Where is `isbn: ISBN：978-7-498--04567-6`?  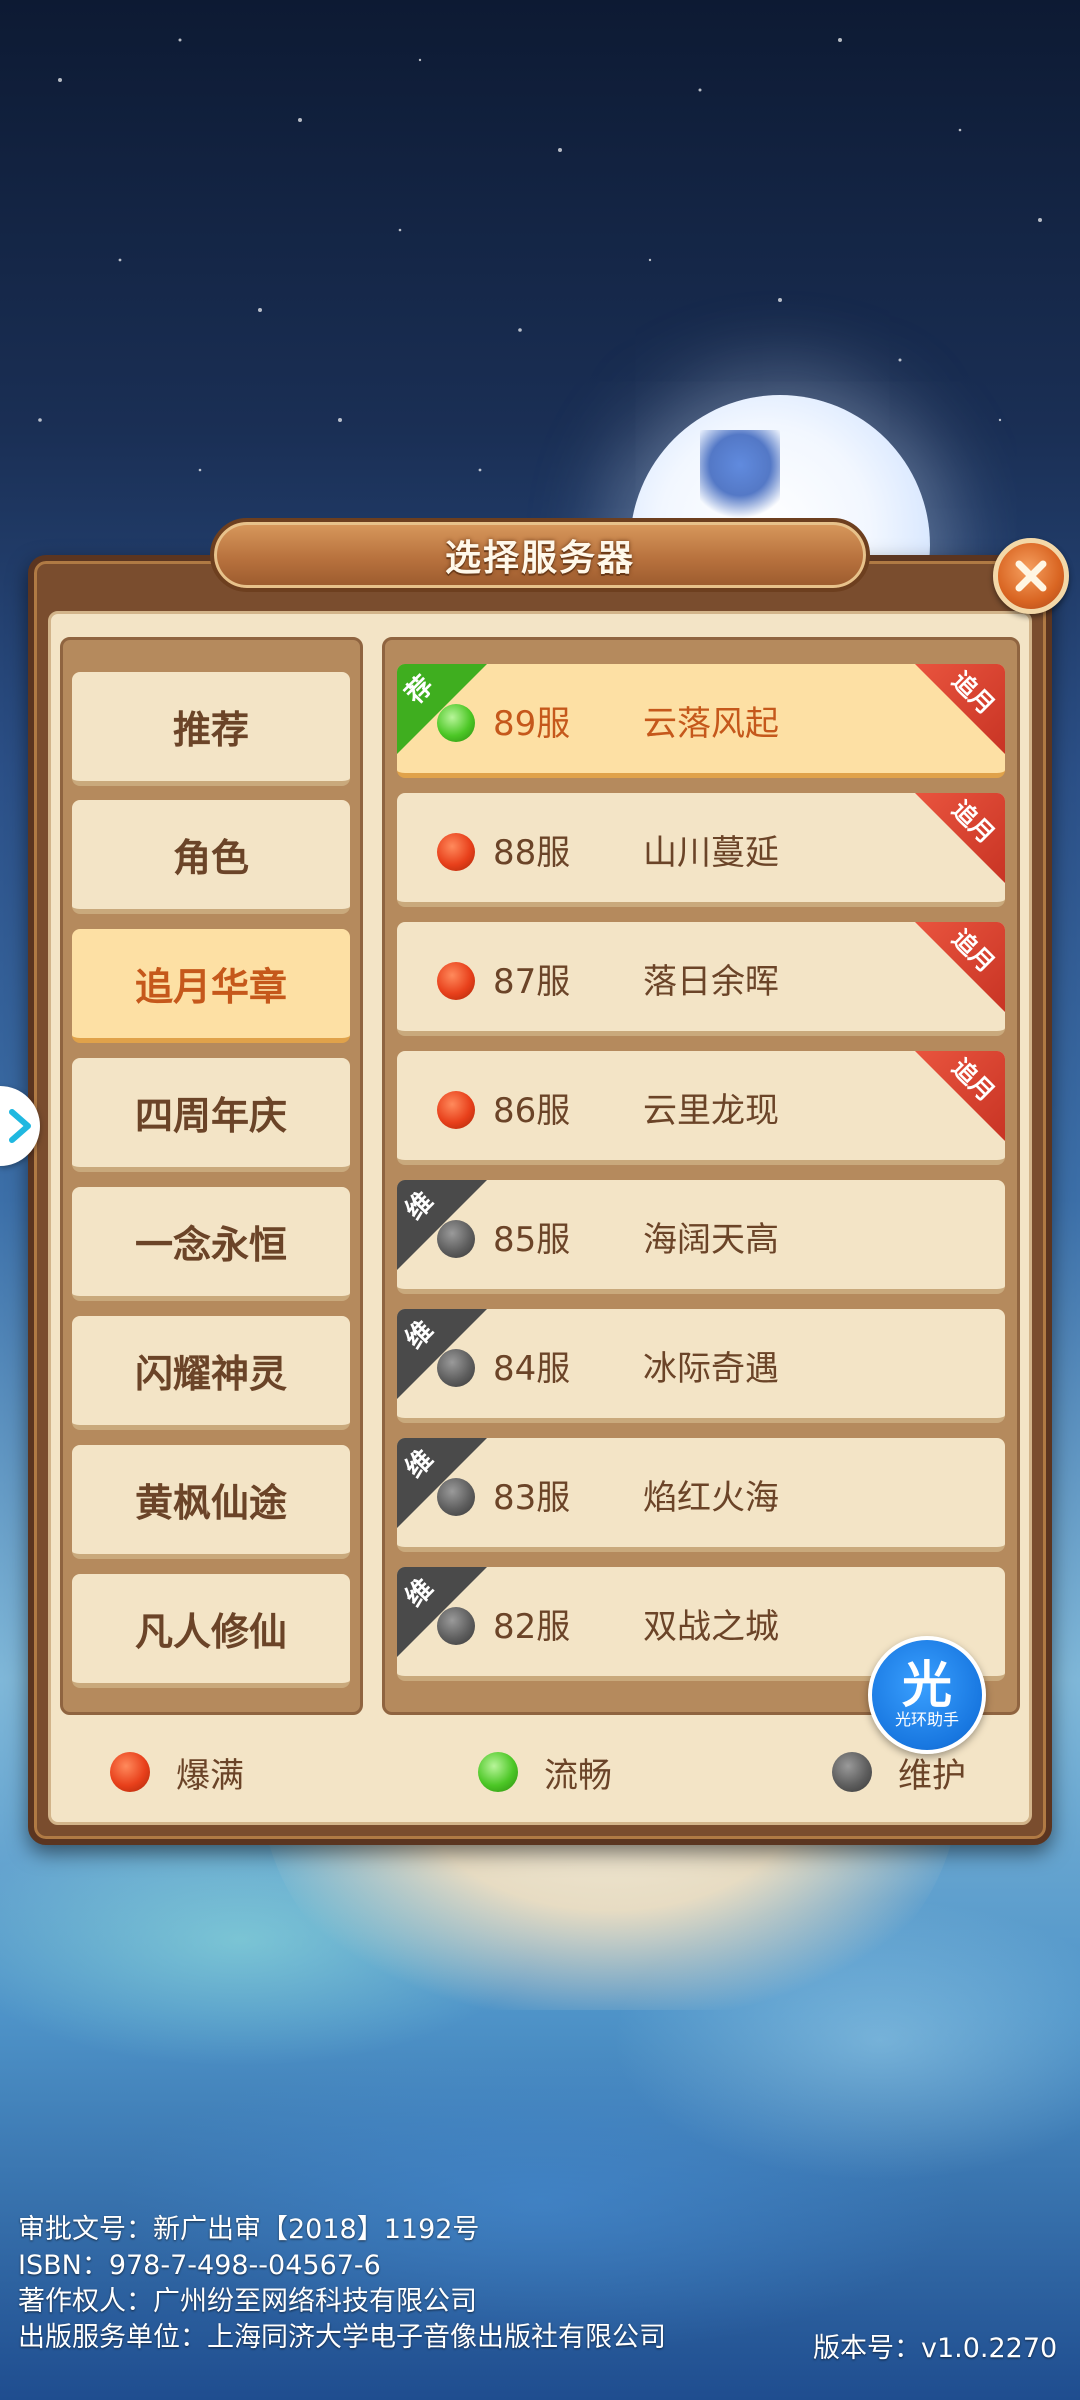
isbn: ISBN：978-7-498--04567-6 is located at coordinates (199, 2265).